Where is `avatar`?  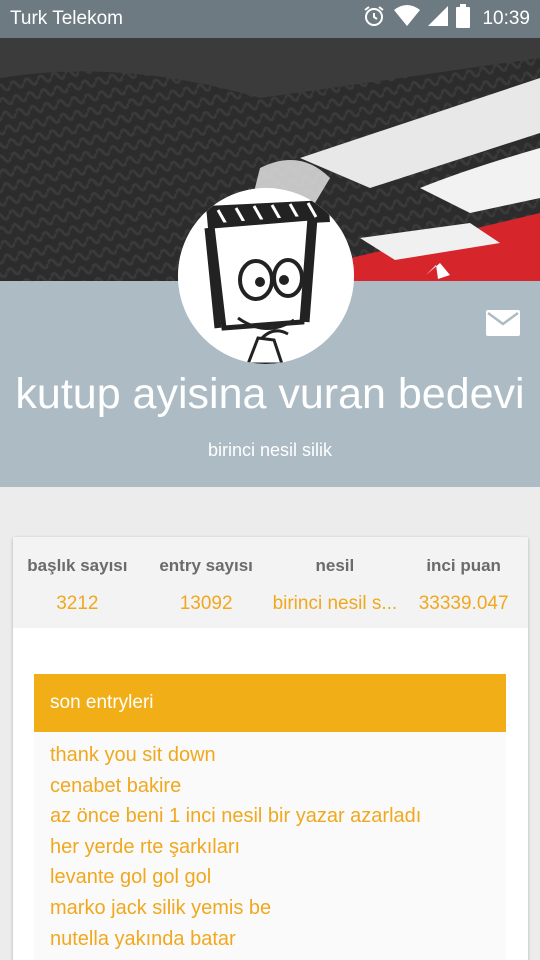 avatar is located at coordinates (266, 276).